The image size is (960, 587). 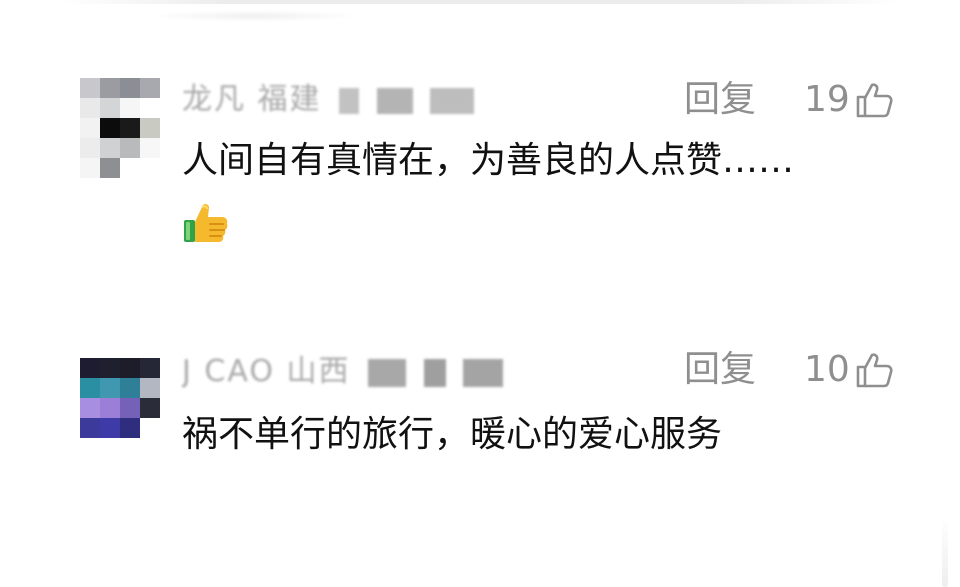 I want to click on previous-comment-edge, so click(x=480, y=2).